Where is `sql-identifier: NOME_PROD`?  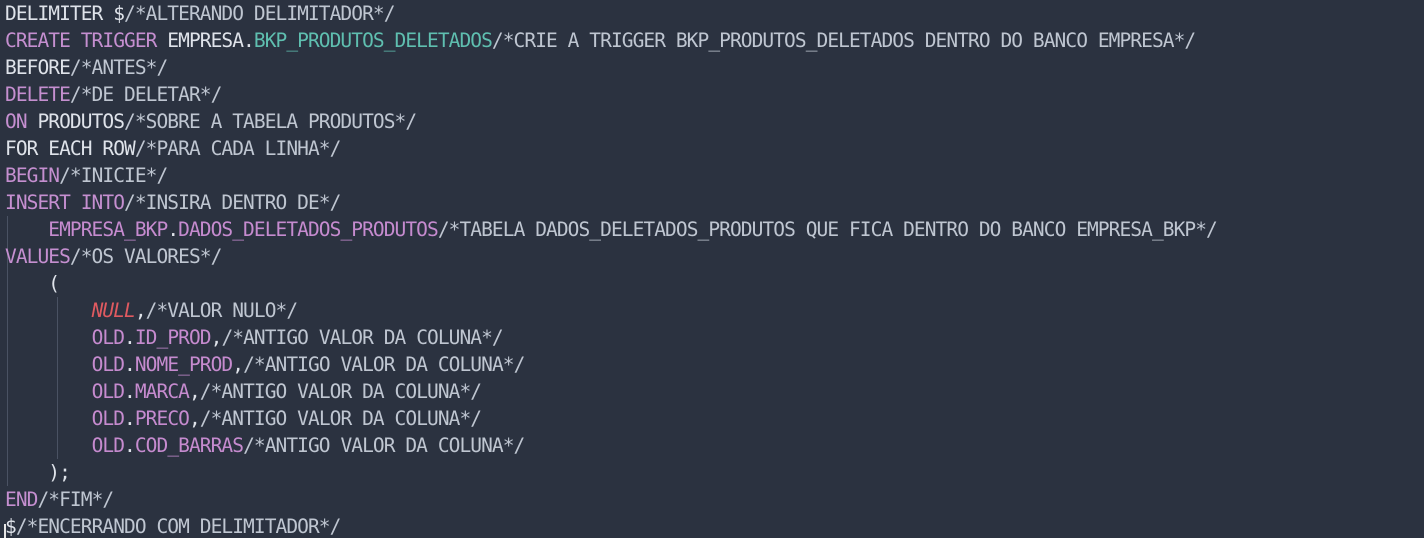 sql-identifier: NOME_PROD is located at coordinates (183, 364).